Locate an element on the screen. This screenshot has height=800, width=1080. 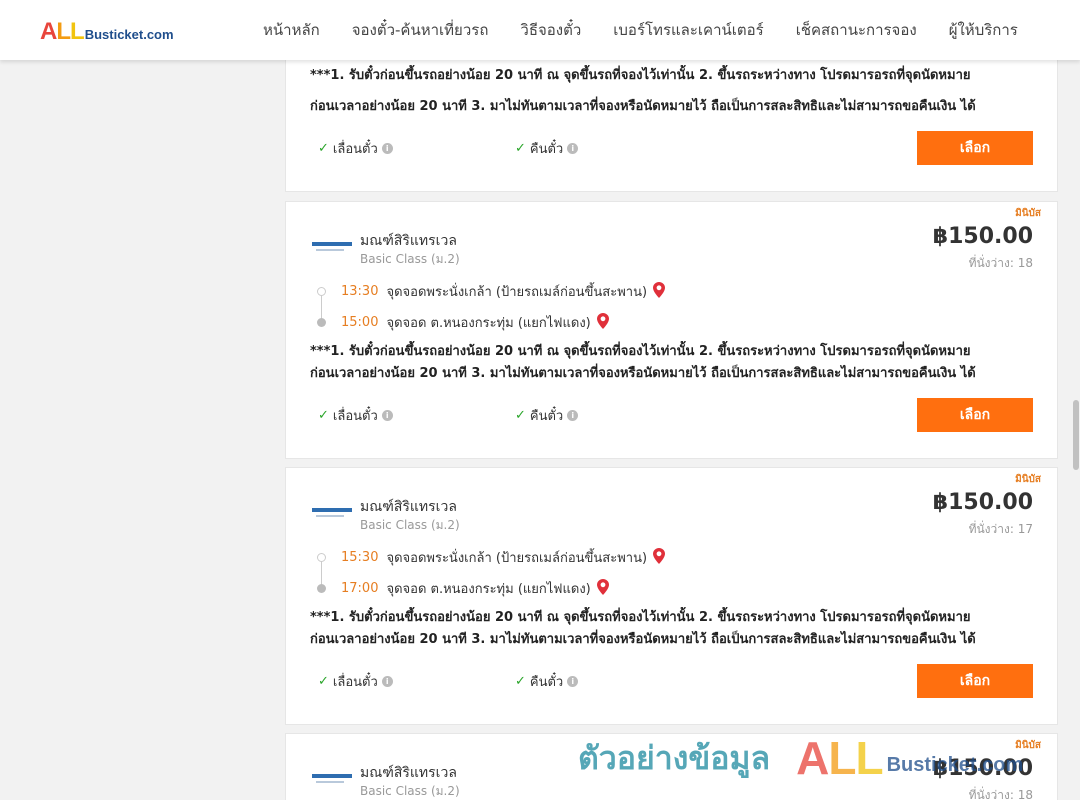
arrive-stop: 15:00 จุดจอด ต.หนองกระทุ่ม (แยกไฟแดง) is located at coordinates (475, 322).